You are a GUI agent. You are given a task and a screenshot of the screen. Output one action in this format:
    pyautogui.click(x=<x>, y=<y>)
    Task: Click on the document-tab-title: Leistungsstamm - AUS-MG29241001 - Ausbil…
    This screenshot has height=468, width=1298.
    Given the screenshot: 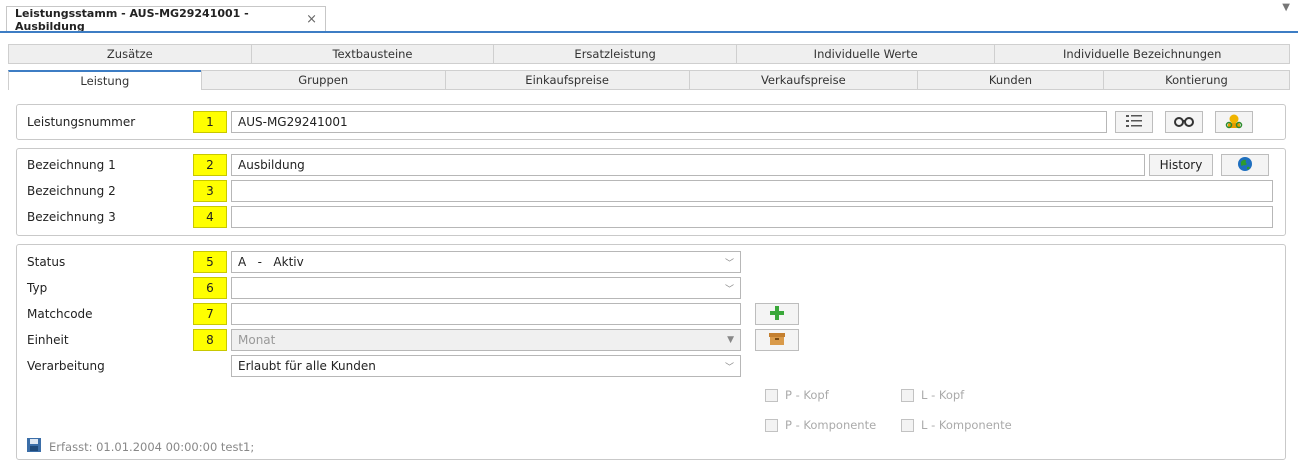 What is the action you would take?
    pyautogui.click(x=132, y=19)
    